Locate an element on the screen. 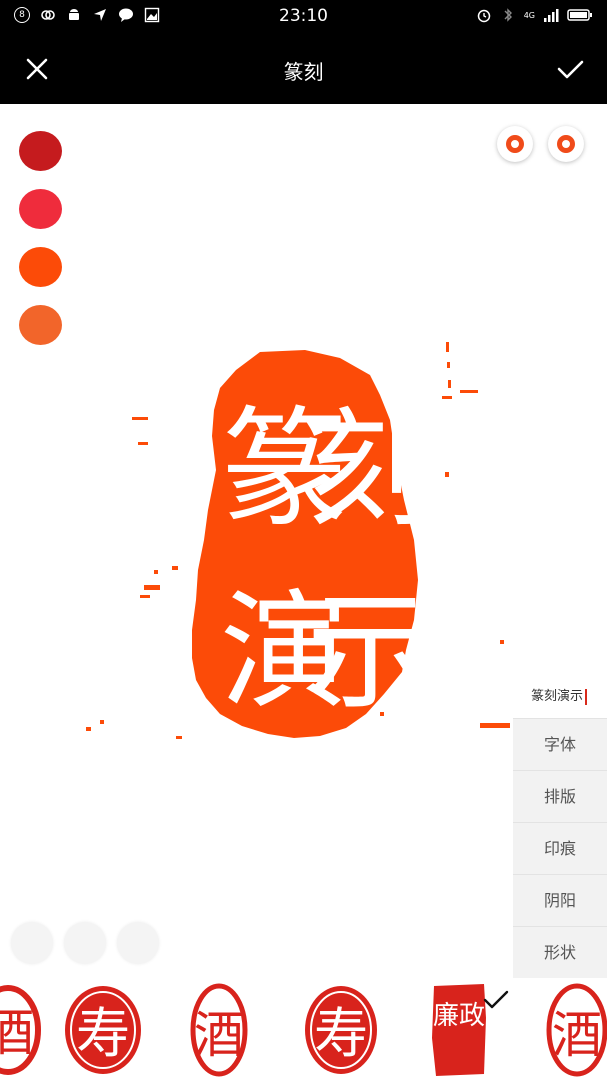  text-cursor is located at coordinates (586, 696).